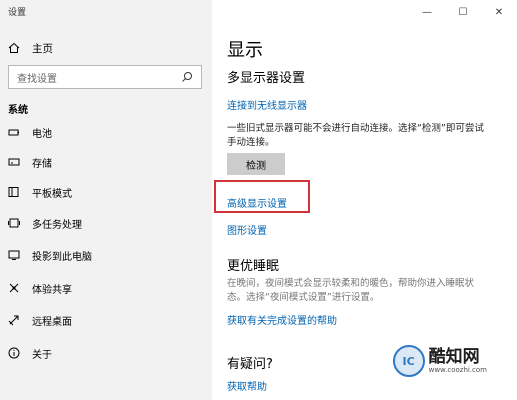 The width and height of the screenshot is (517, 400). I want to click on faq-heading: 有疑问?, so click(250, 364).